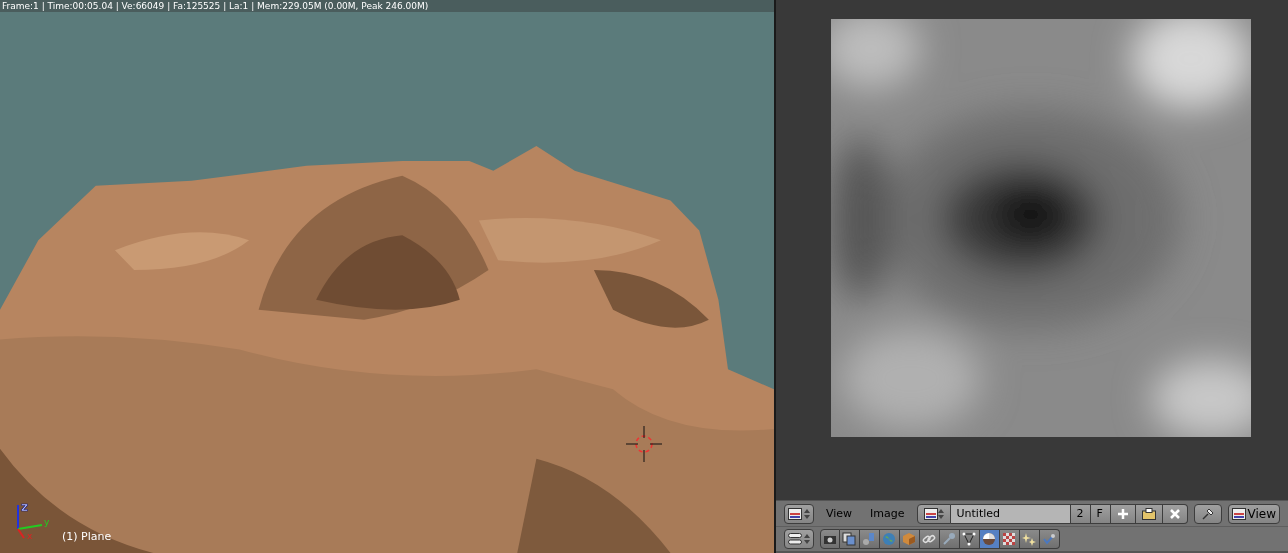 This screenshot has height=553, width=1288. I want to click on folder-icon, so click(1148, 513).